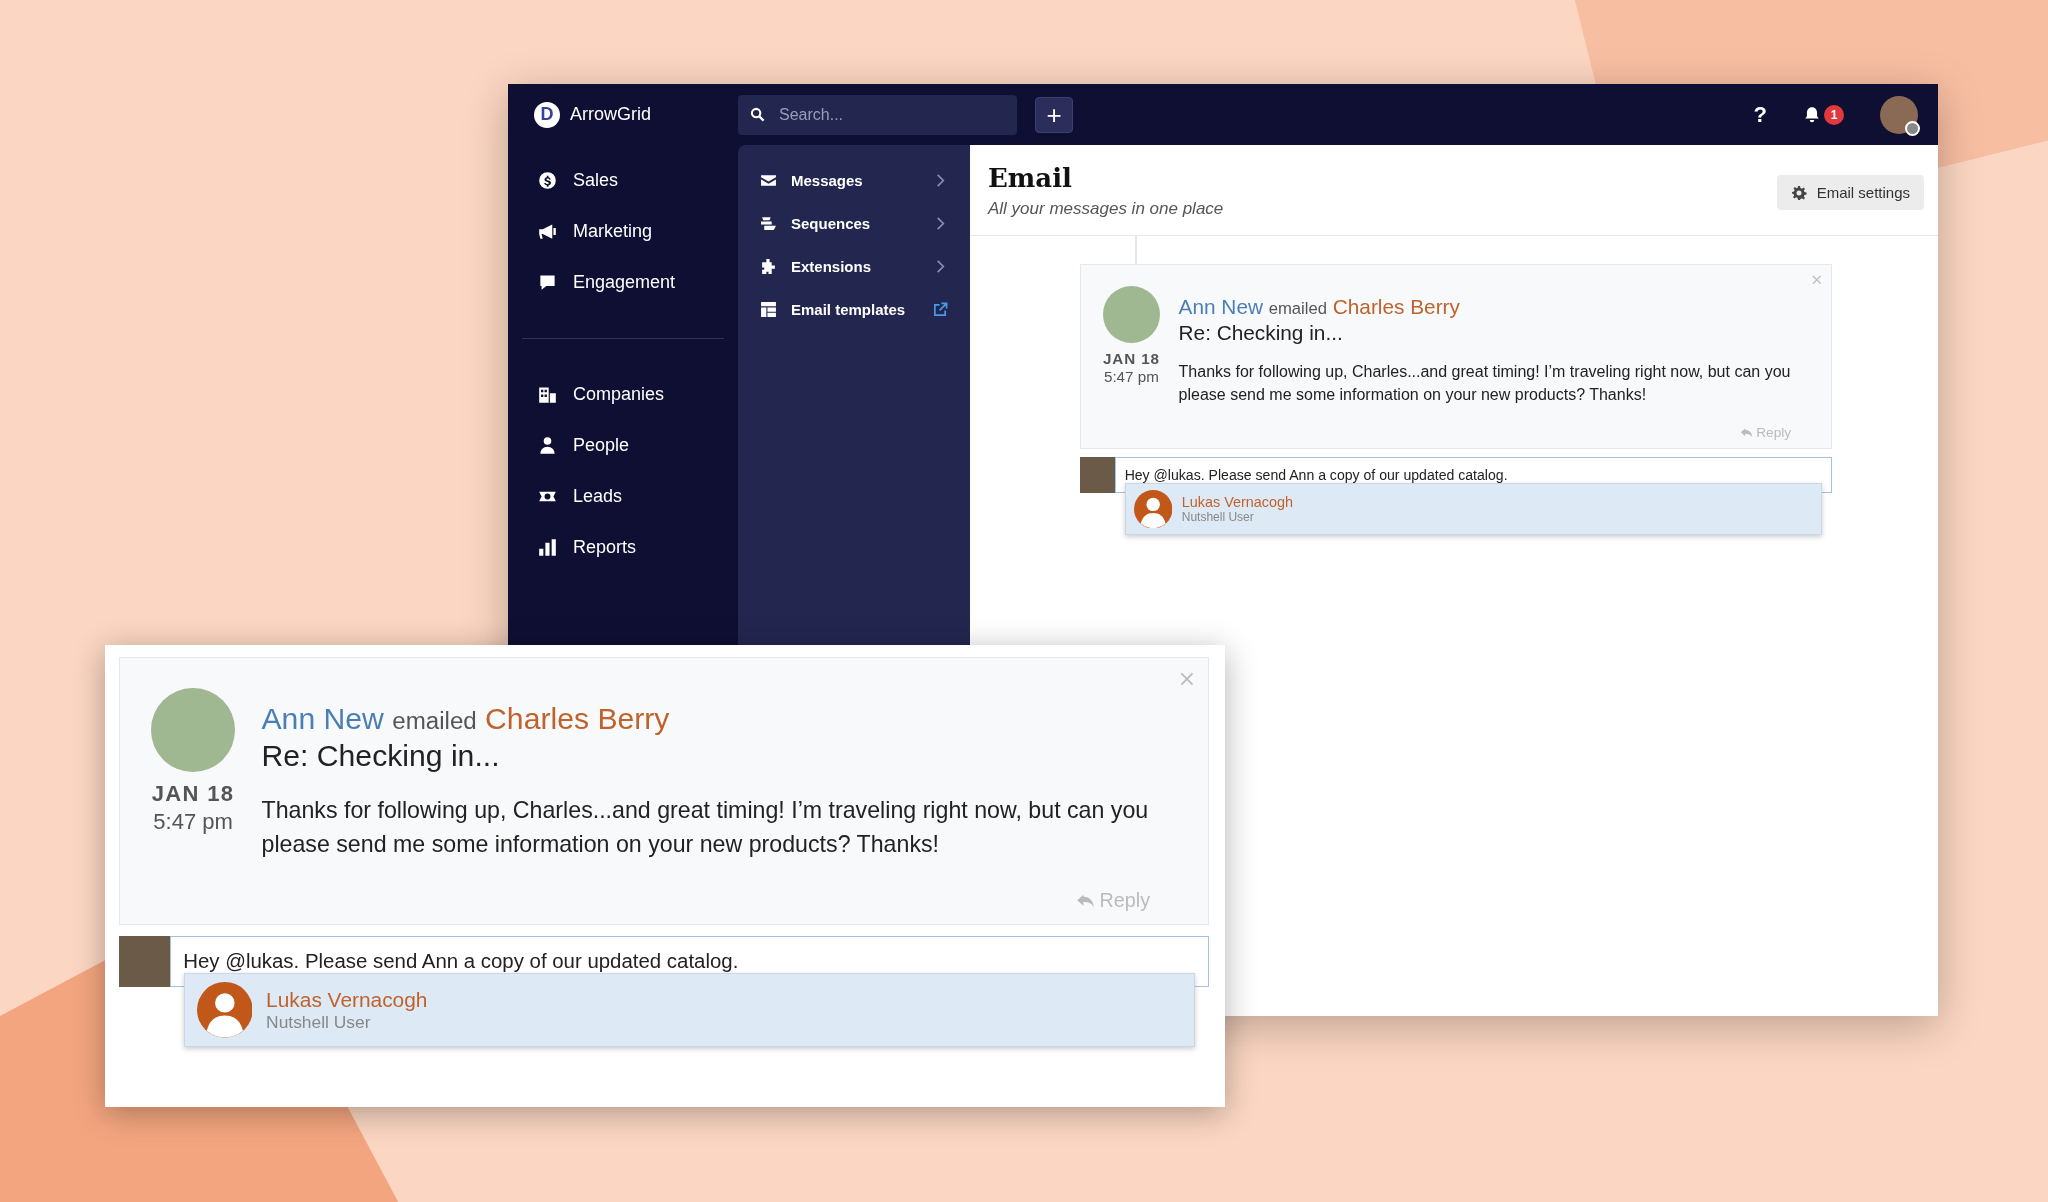 The image size is (2048, 1202). What do you see at coordinates (623, 394) in the screenshot?
I see `sidebar-item: Companies` at bounding box center [623, 394].